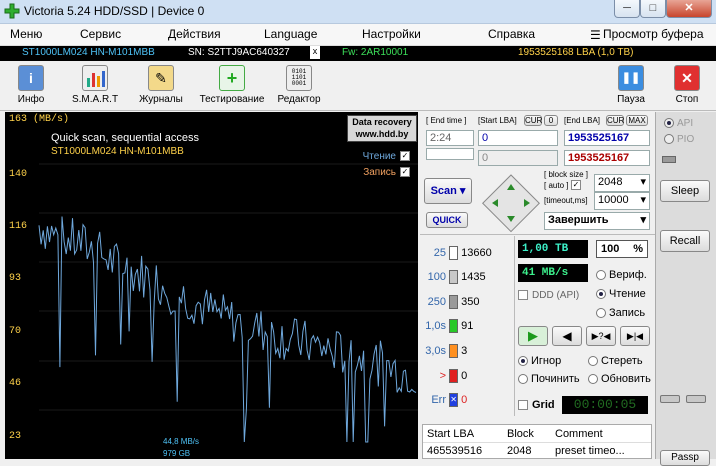 The height and width of the screenshot is (466, 716). I want to click on play-button: ▶, so click(533, 336).